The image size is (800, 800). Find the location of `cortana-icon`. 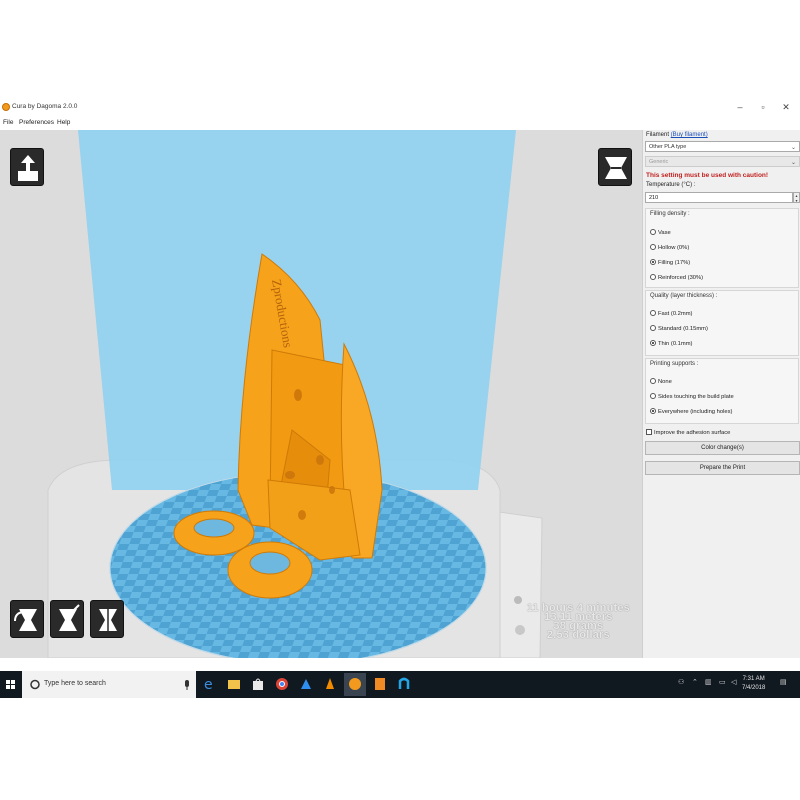

cortana-icon is located at coordinates (35, 684).